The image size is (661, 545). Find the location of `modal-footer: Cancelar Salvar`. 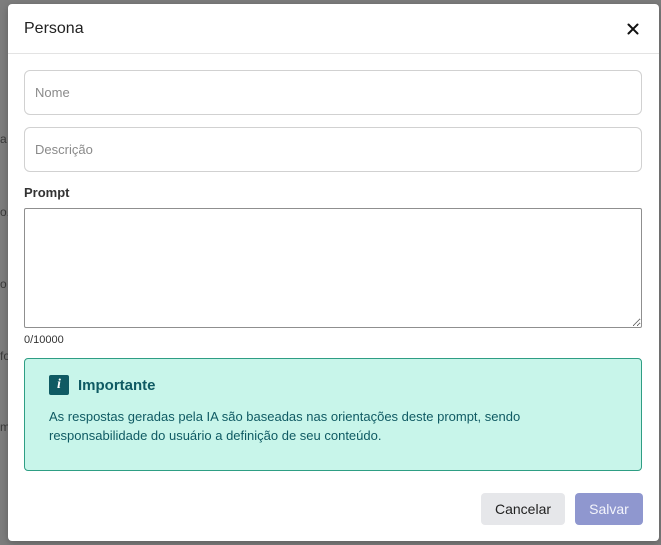

modal-footer: Cancelar Salvar is located at coordinates (562, 509).